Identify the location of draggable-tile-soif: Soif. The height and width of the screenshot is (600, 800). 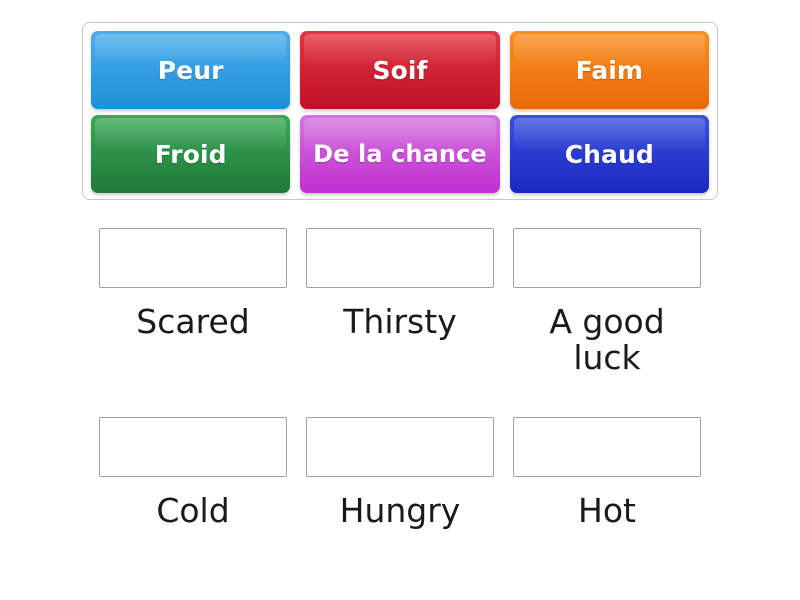
(400, 70).